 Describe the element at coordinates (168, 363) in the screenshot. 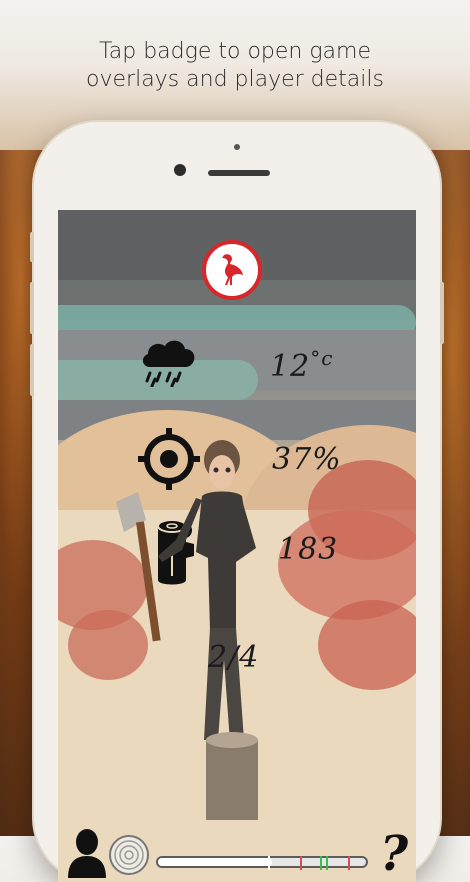

I see `rain-cloud-icon` at that location.